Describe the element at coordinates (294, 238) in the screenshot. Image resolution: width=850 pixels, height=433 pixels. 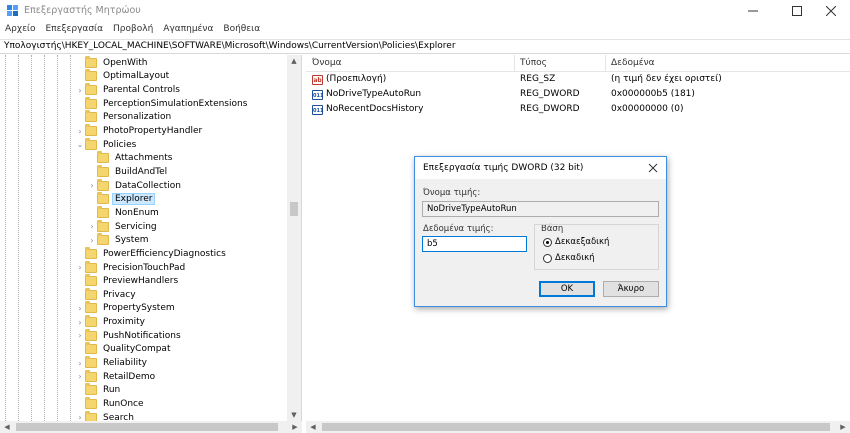
I see `tree-vertical-scrollbar: ▲ ▼` at that location.